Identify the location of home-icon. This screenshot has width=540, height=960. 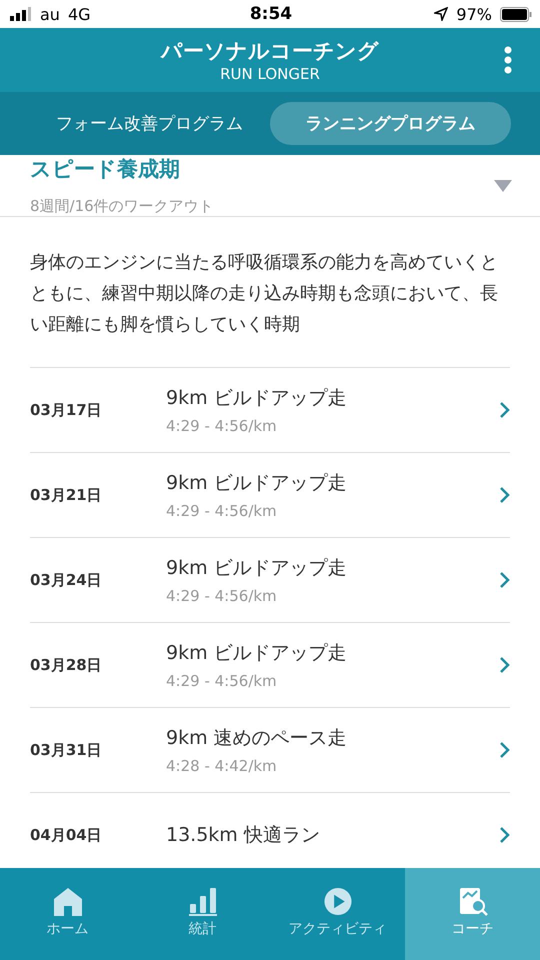
(67, 901).